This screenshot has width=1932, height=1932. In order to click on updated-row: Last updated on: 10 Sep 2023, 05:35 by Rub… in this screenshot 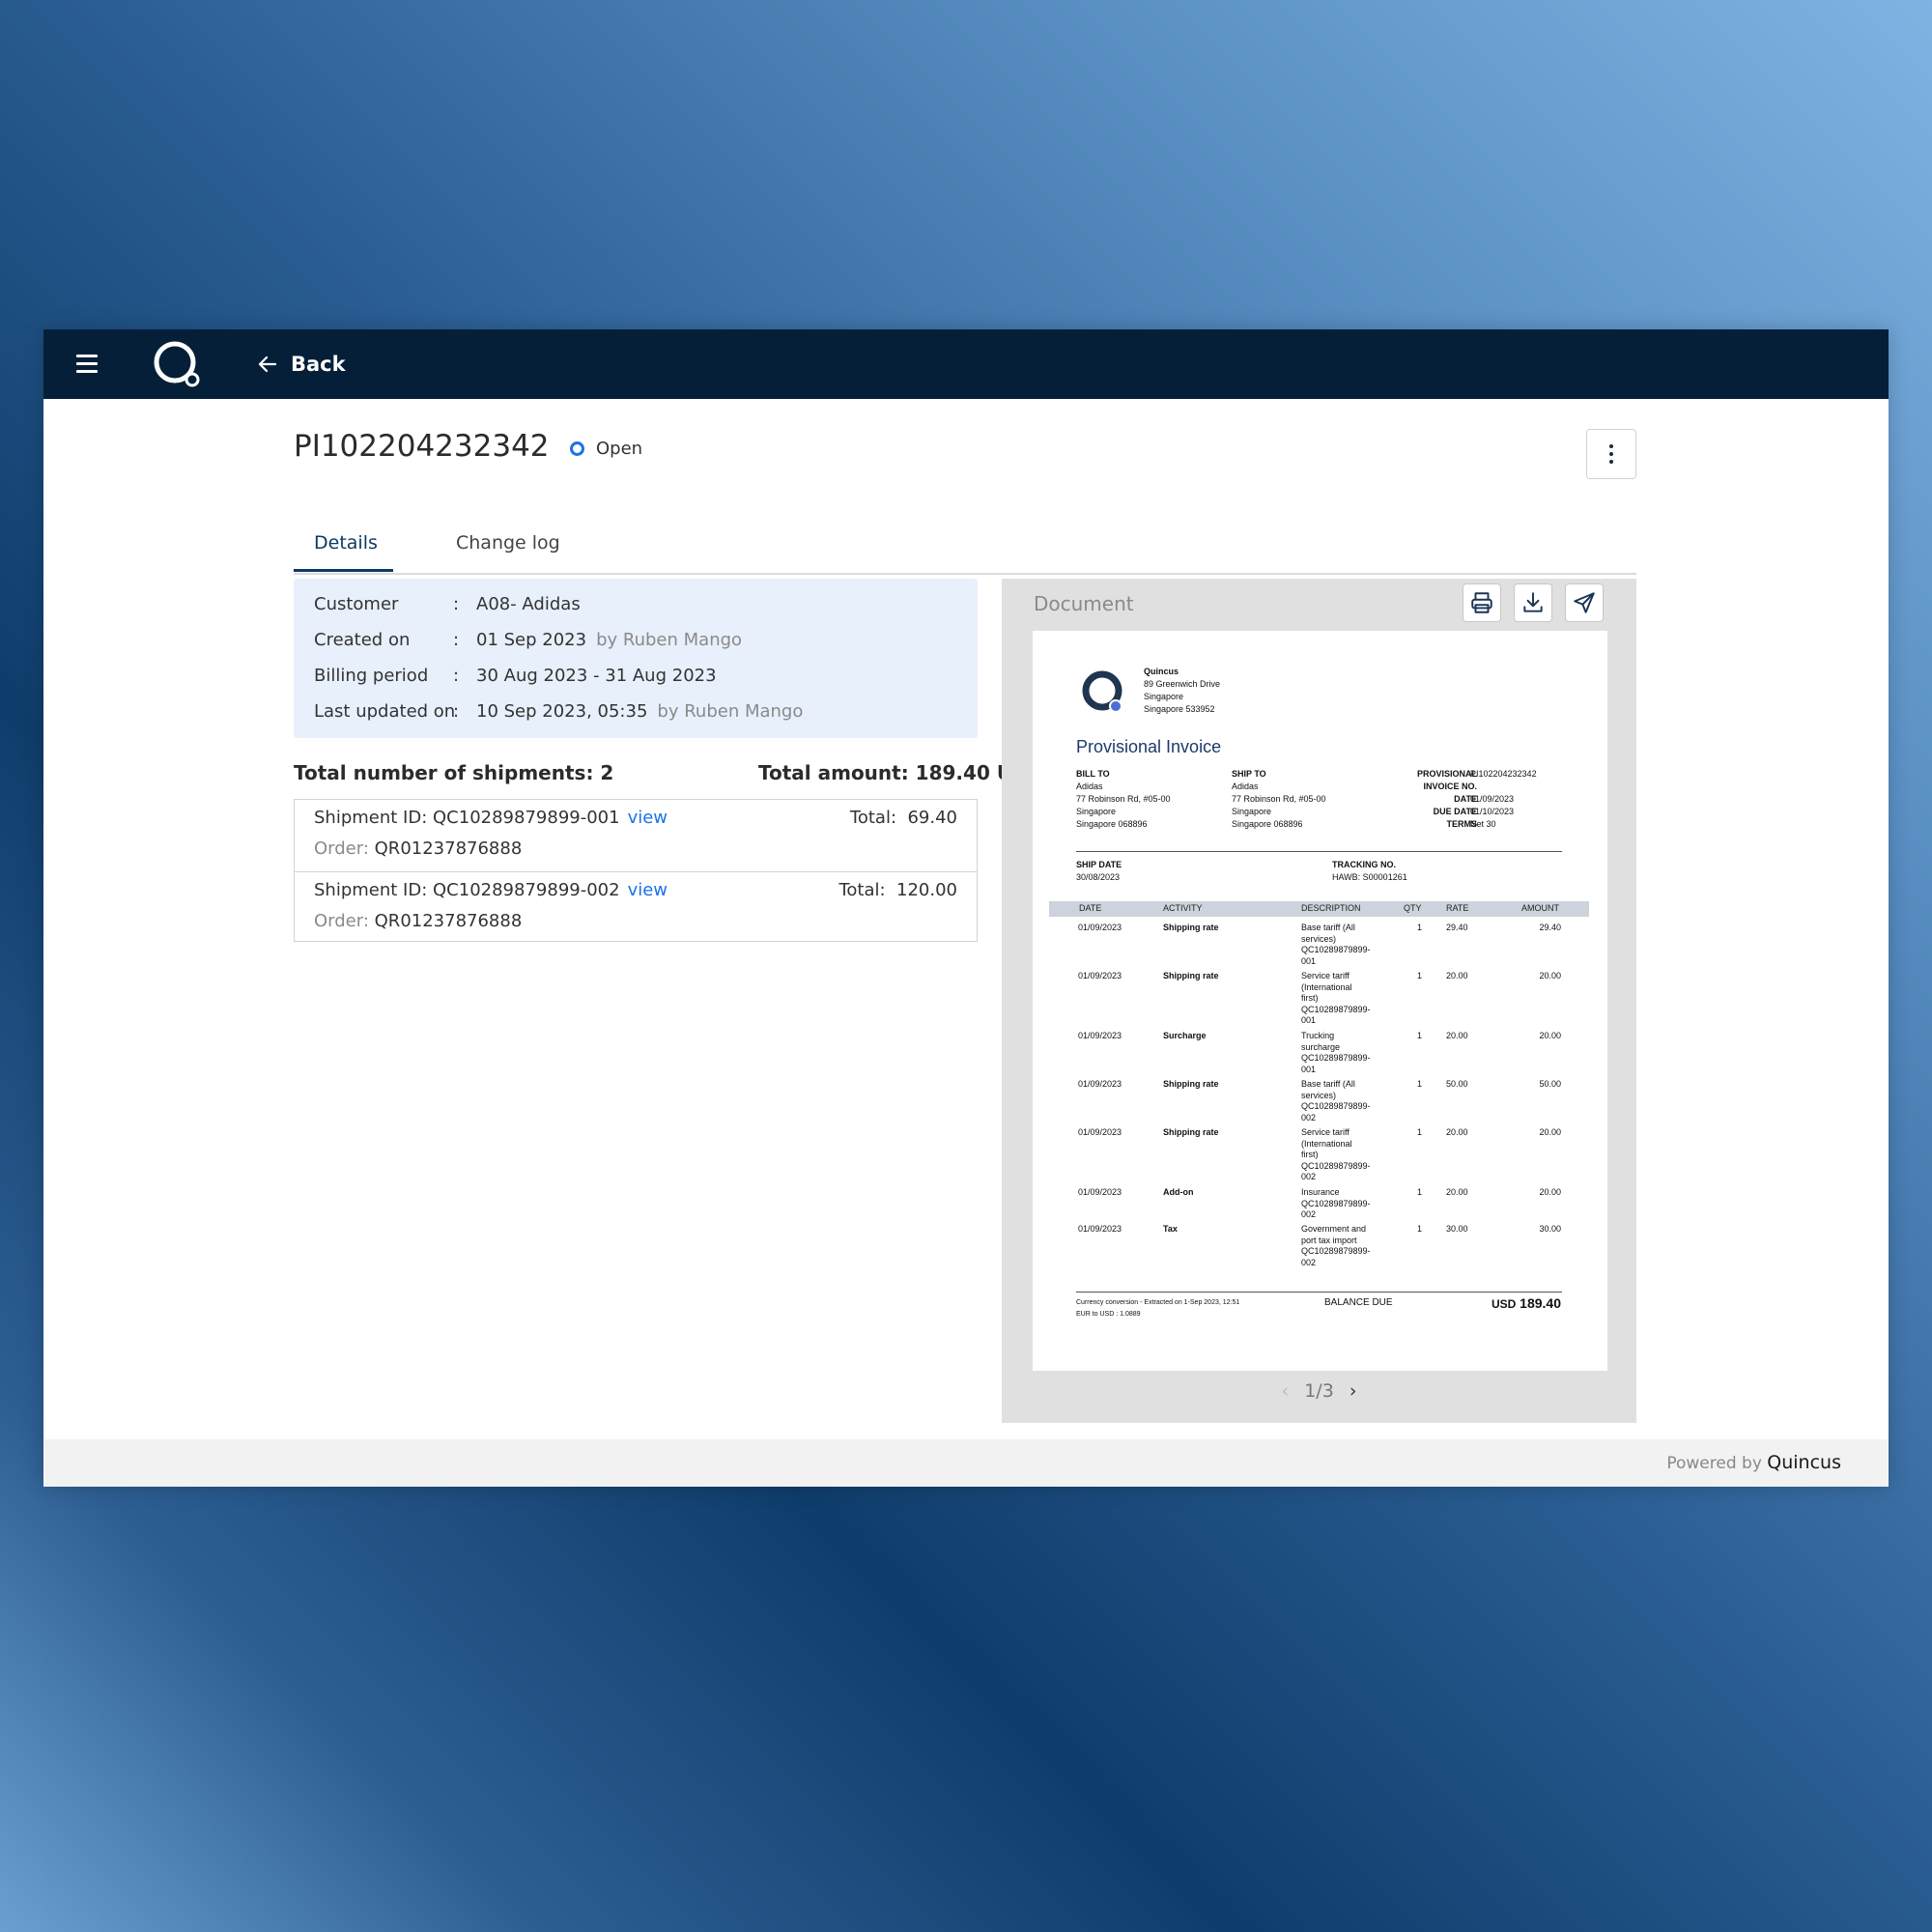, I will do `click(559, 711)`.